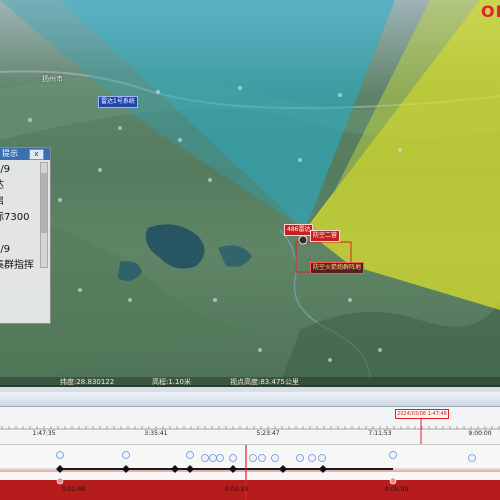  Describe the element at coordinates (175, 246) in the screenshot. I see `lake` at that location.